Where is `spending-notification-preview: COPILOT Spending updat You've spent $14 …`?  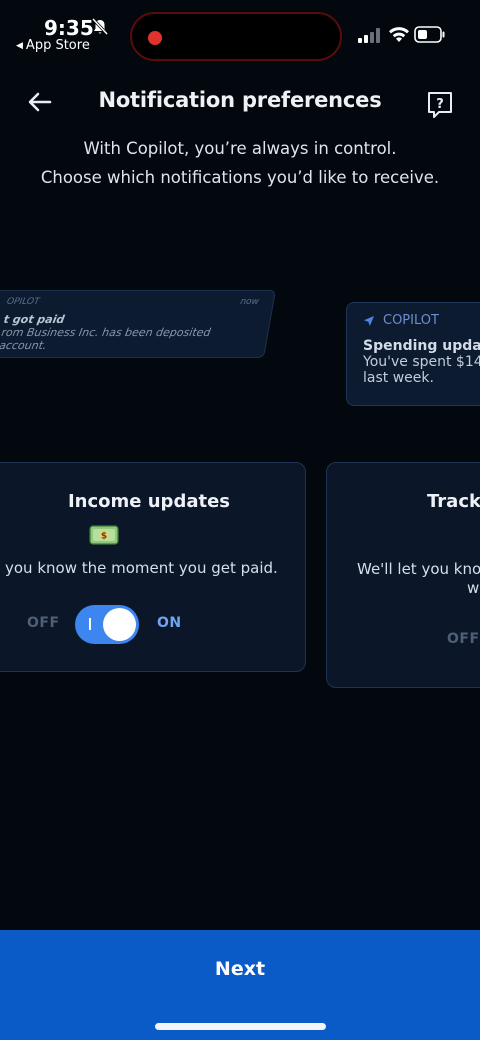
spending-notification-preview: COPILOT Spending updat You've spent $14 … is located at coordinates (413, 354).